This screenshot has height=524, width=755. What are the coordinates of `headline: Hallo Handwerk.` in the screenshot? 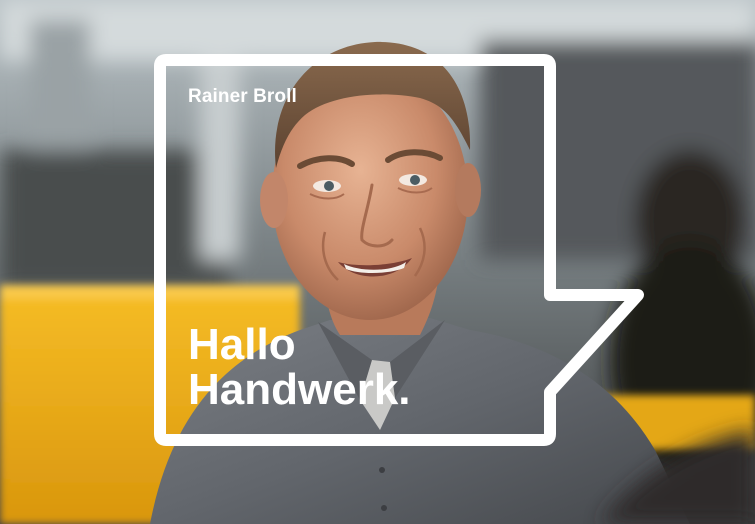 It's located at (299, 367).